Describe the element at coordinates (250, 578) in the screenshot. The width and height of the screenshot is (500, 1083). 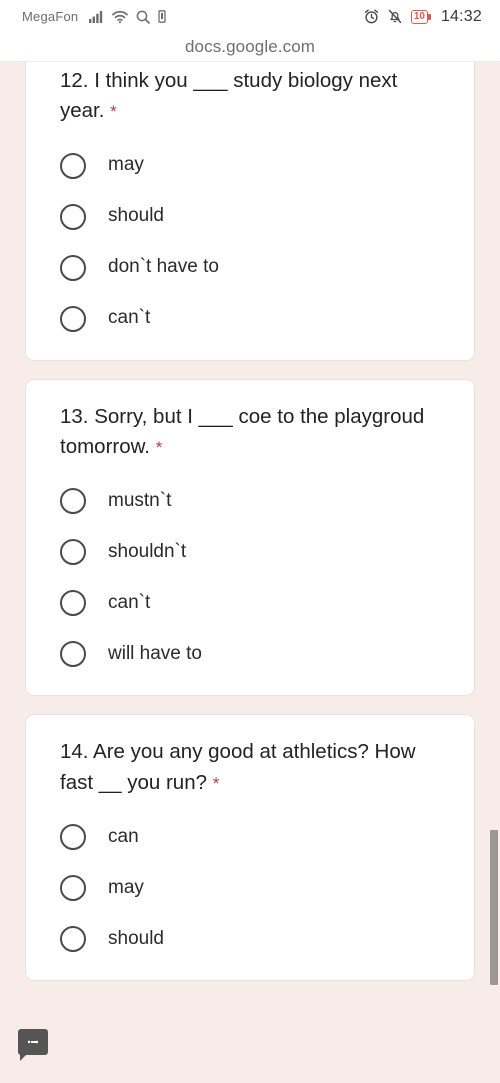
I see `option-group: mustn`t shouldn`t can`t will have to` at that location.